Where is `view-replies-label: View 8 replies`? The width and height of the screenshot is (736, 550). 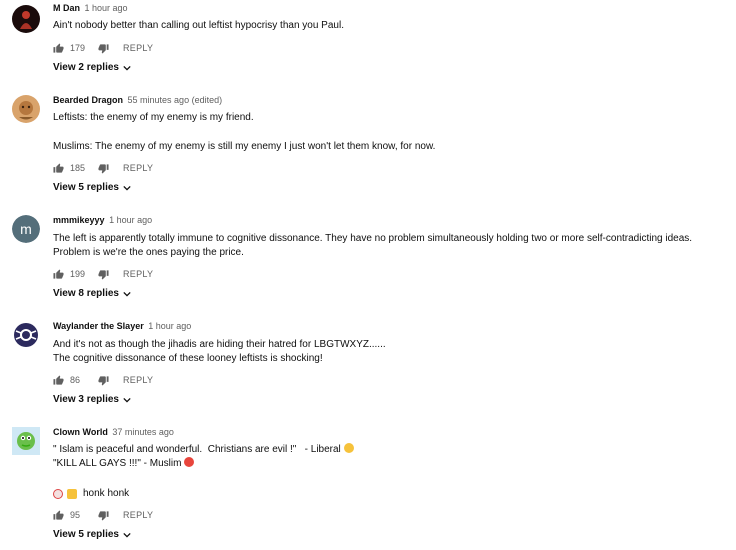
view-replies-label: View 8 replies is located at coordinates (86, 293).